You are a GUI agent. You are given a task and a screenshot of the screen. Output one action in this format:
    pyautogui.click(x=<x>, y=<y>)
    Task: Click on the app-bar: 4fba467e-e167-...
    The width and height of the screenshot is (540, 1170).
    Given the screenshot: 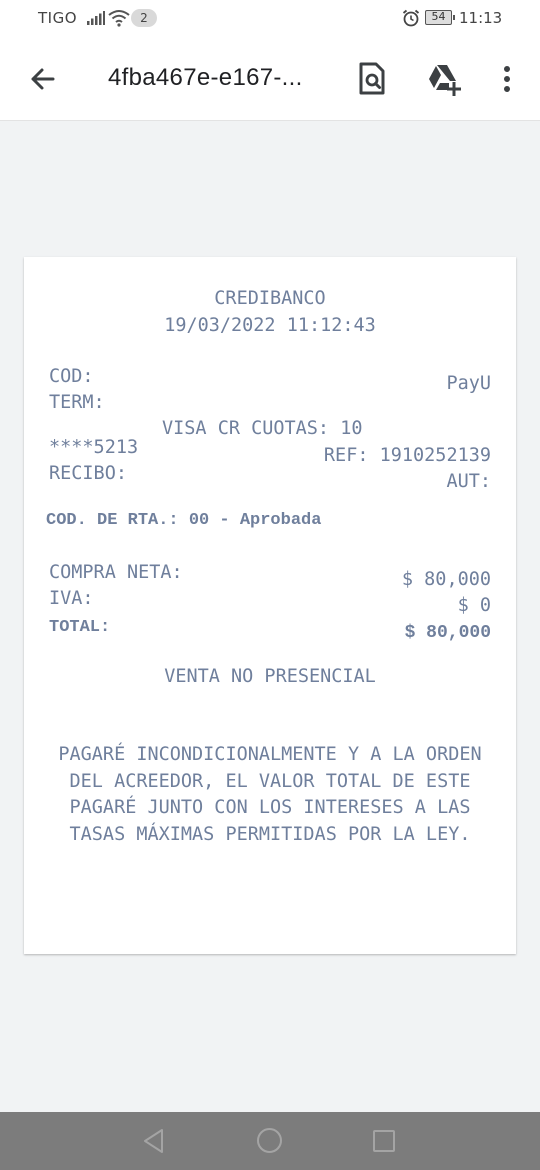 What is the action you would take?
    pyautogui.click(x=270, y=79)
    